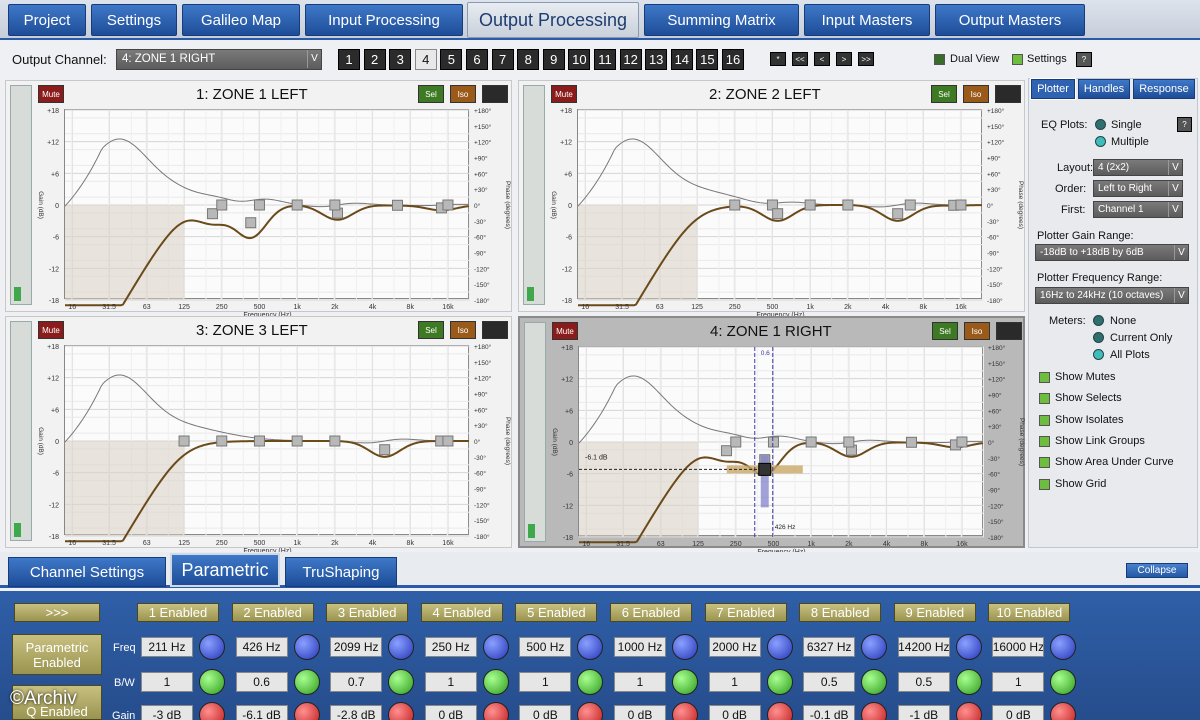  Describe the element at coordinates (225, 570) in the screenshot. I see `tab-parametric: Parametric` at that location.